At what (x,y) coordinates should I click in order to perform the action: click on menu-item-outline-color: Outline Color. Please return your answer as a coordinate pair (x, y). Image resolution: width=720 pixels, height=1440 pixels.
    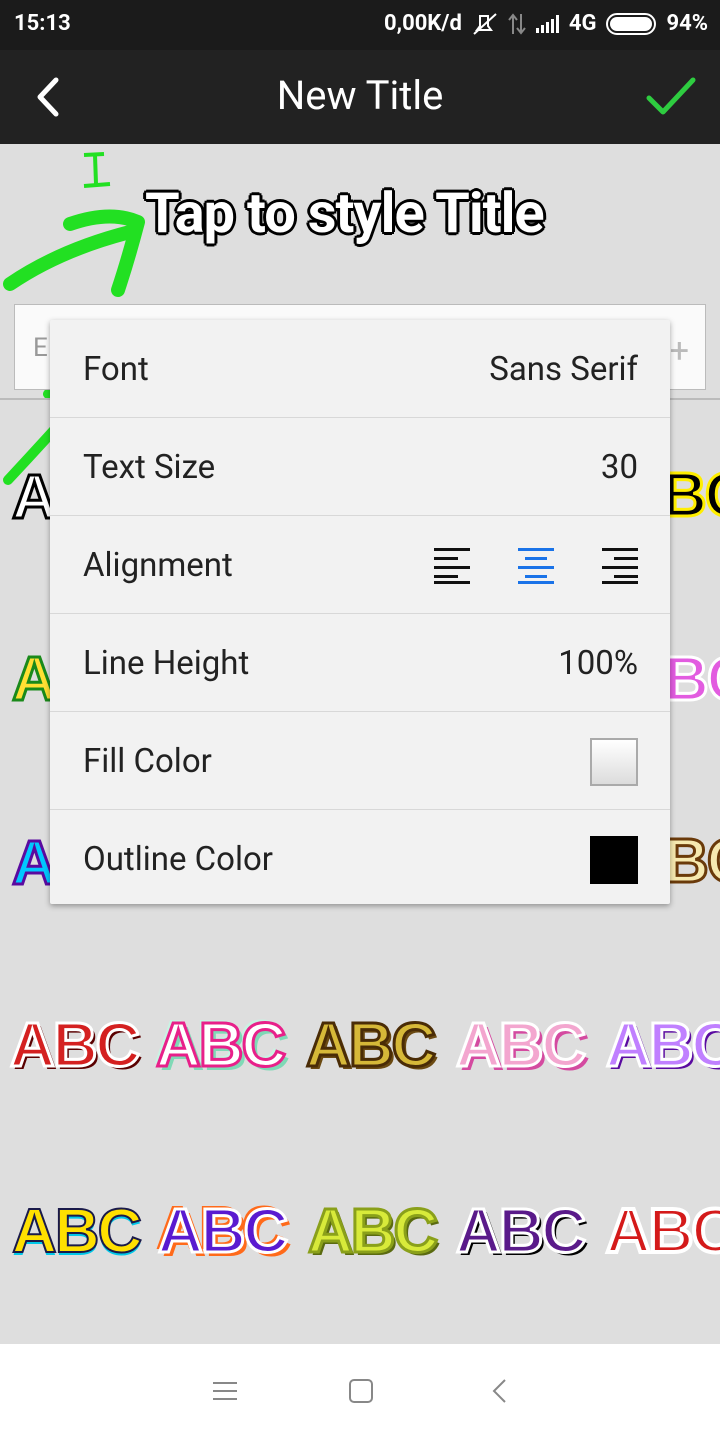
    Looking at the image, I should click on (360, 859).